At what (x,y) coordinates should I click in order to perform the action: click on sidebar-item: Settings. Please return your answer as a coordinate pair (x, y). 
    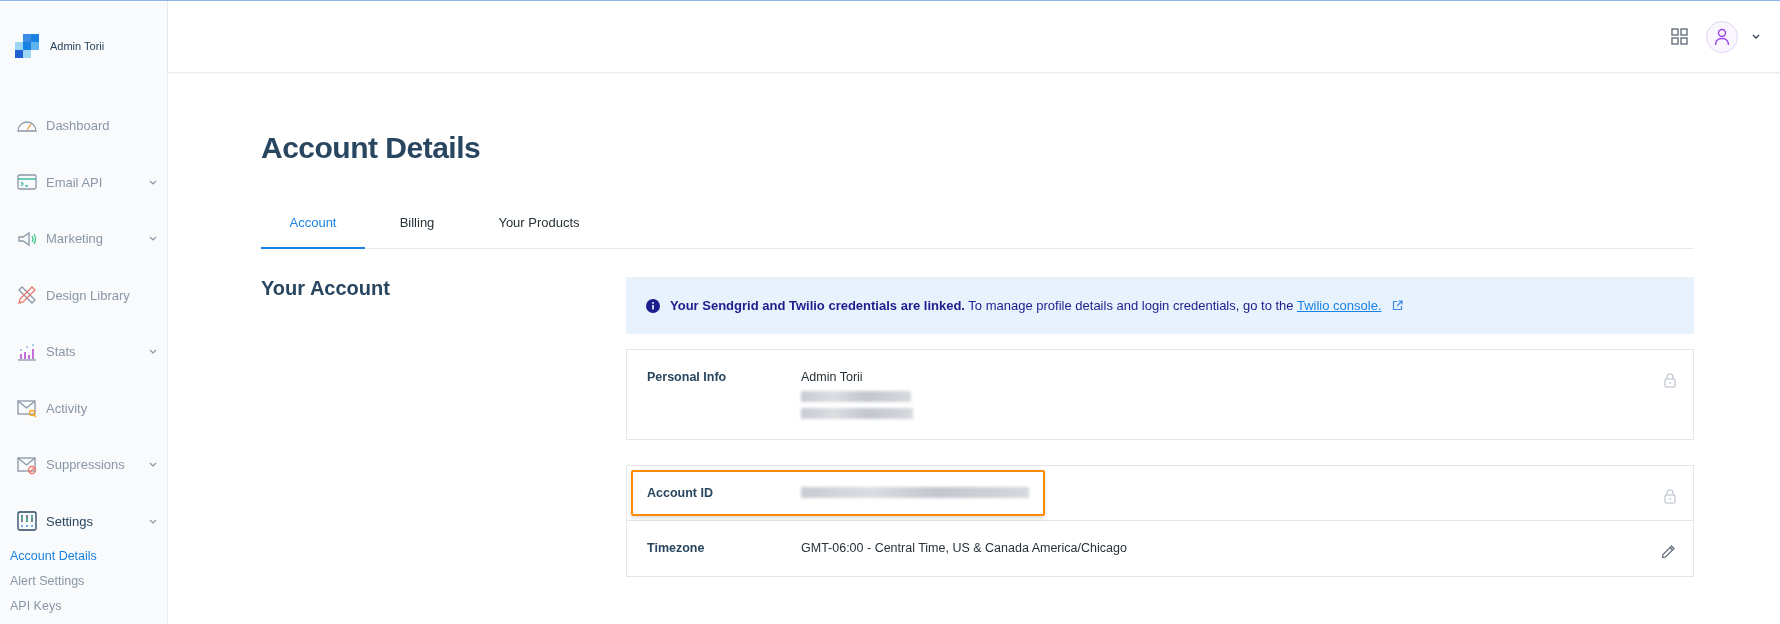
    Looking at the image, I should click on (83, 521).